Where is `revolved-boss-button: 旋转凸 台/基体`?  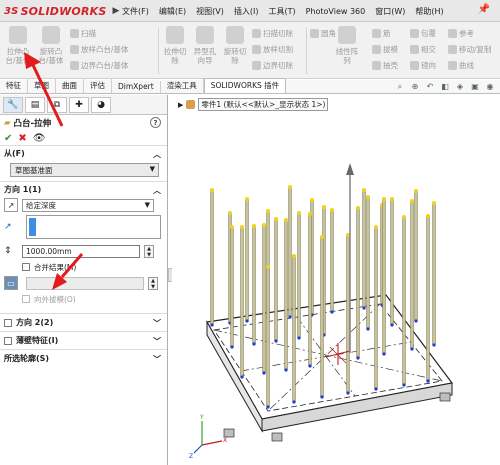
revolved-boss-button: 旋转凸 台/基体 is located at coordinates (51, 50).